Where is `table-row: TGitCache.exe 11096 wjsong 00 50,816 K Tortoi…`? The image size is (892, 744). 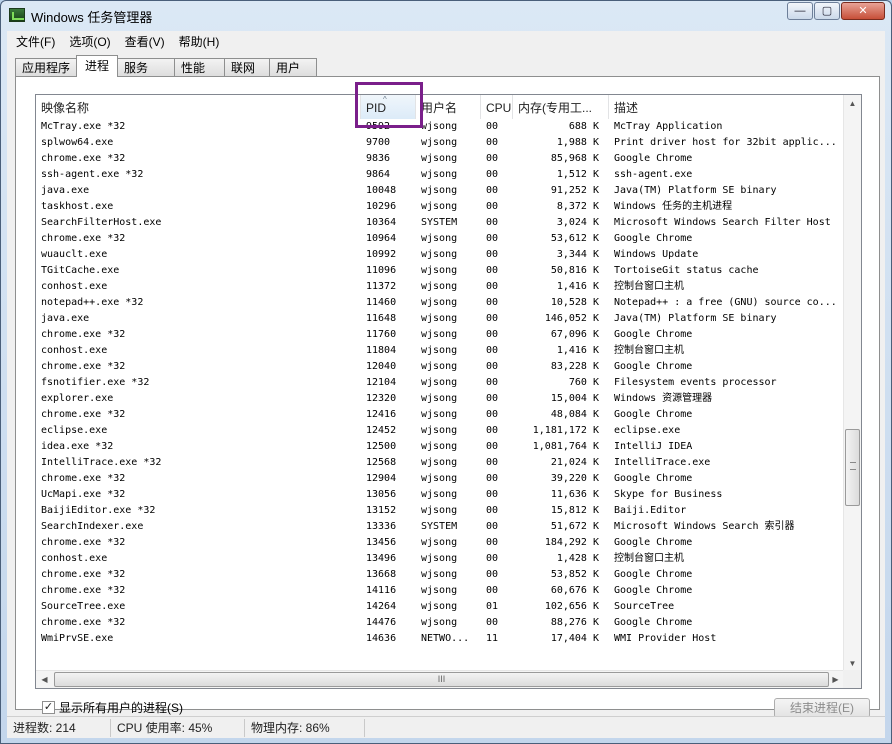 table-row: TGitCache.exe 11096 wjsong 00 50,816 K Tortoi… is located at coordinates (440, 271).